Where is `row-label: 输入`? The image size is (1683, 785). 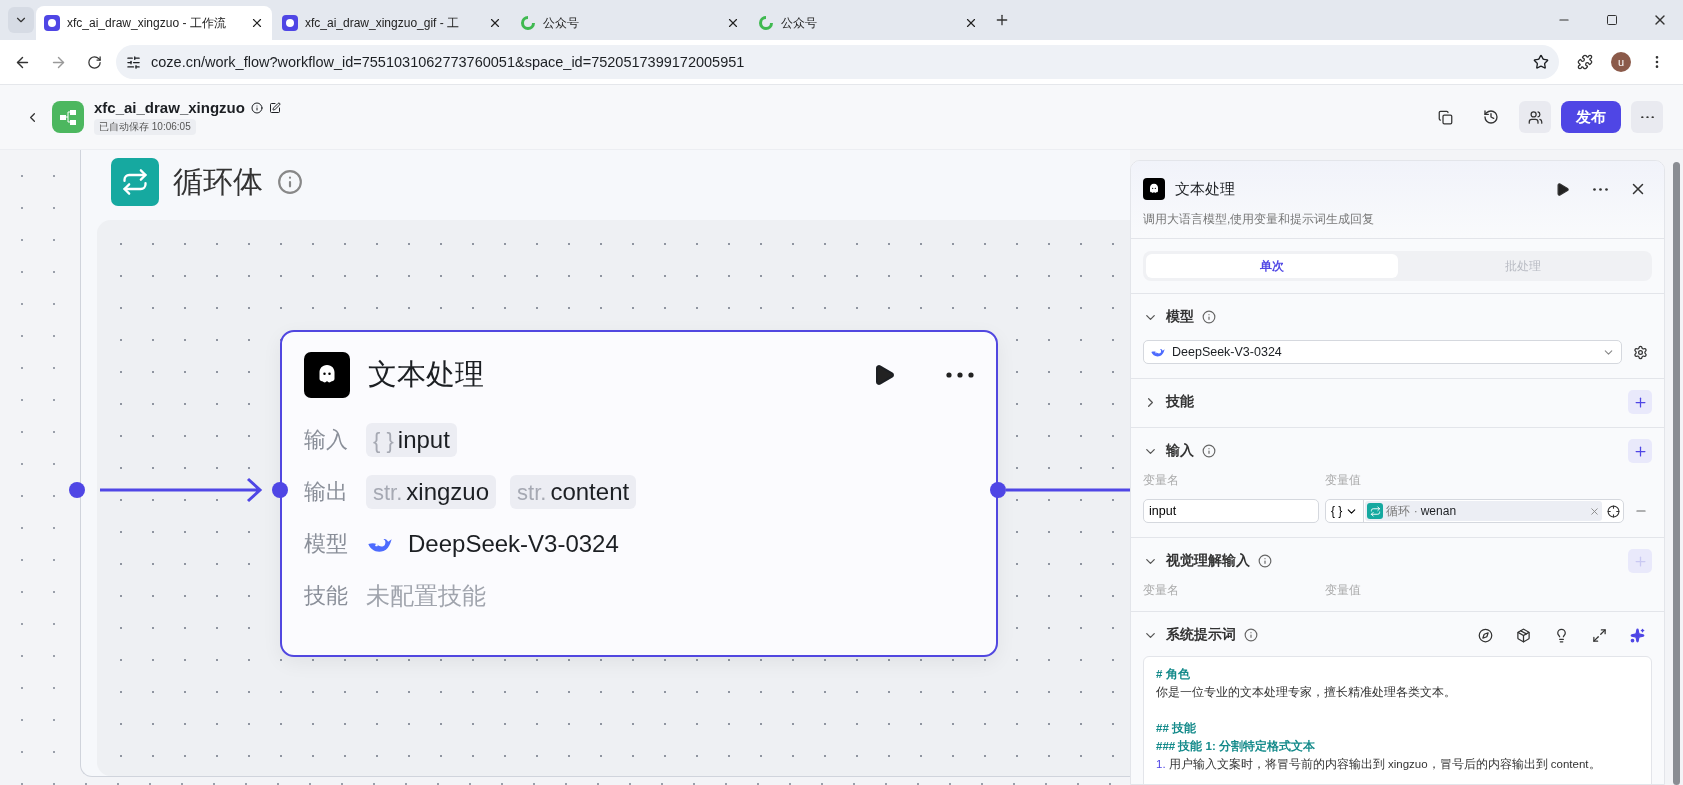
row-label: 输入 is located at coordinates (326, 440).